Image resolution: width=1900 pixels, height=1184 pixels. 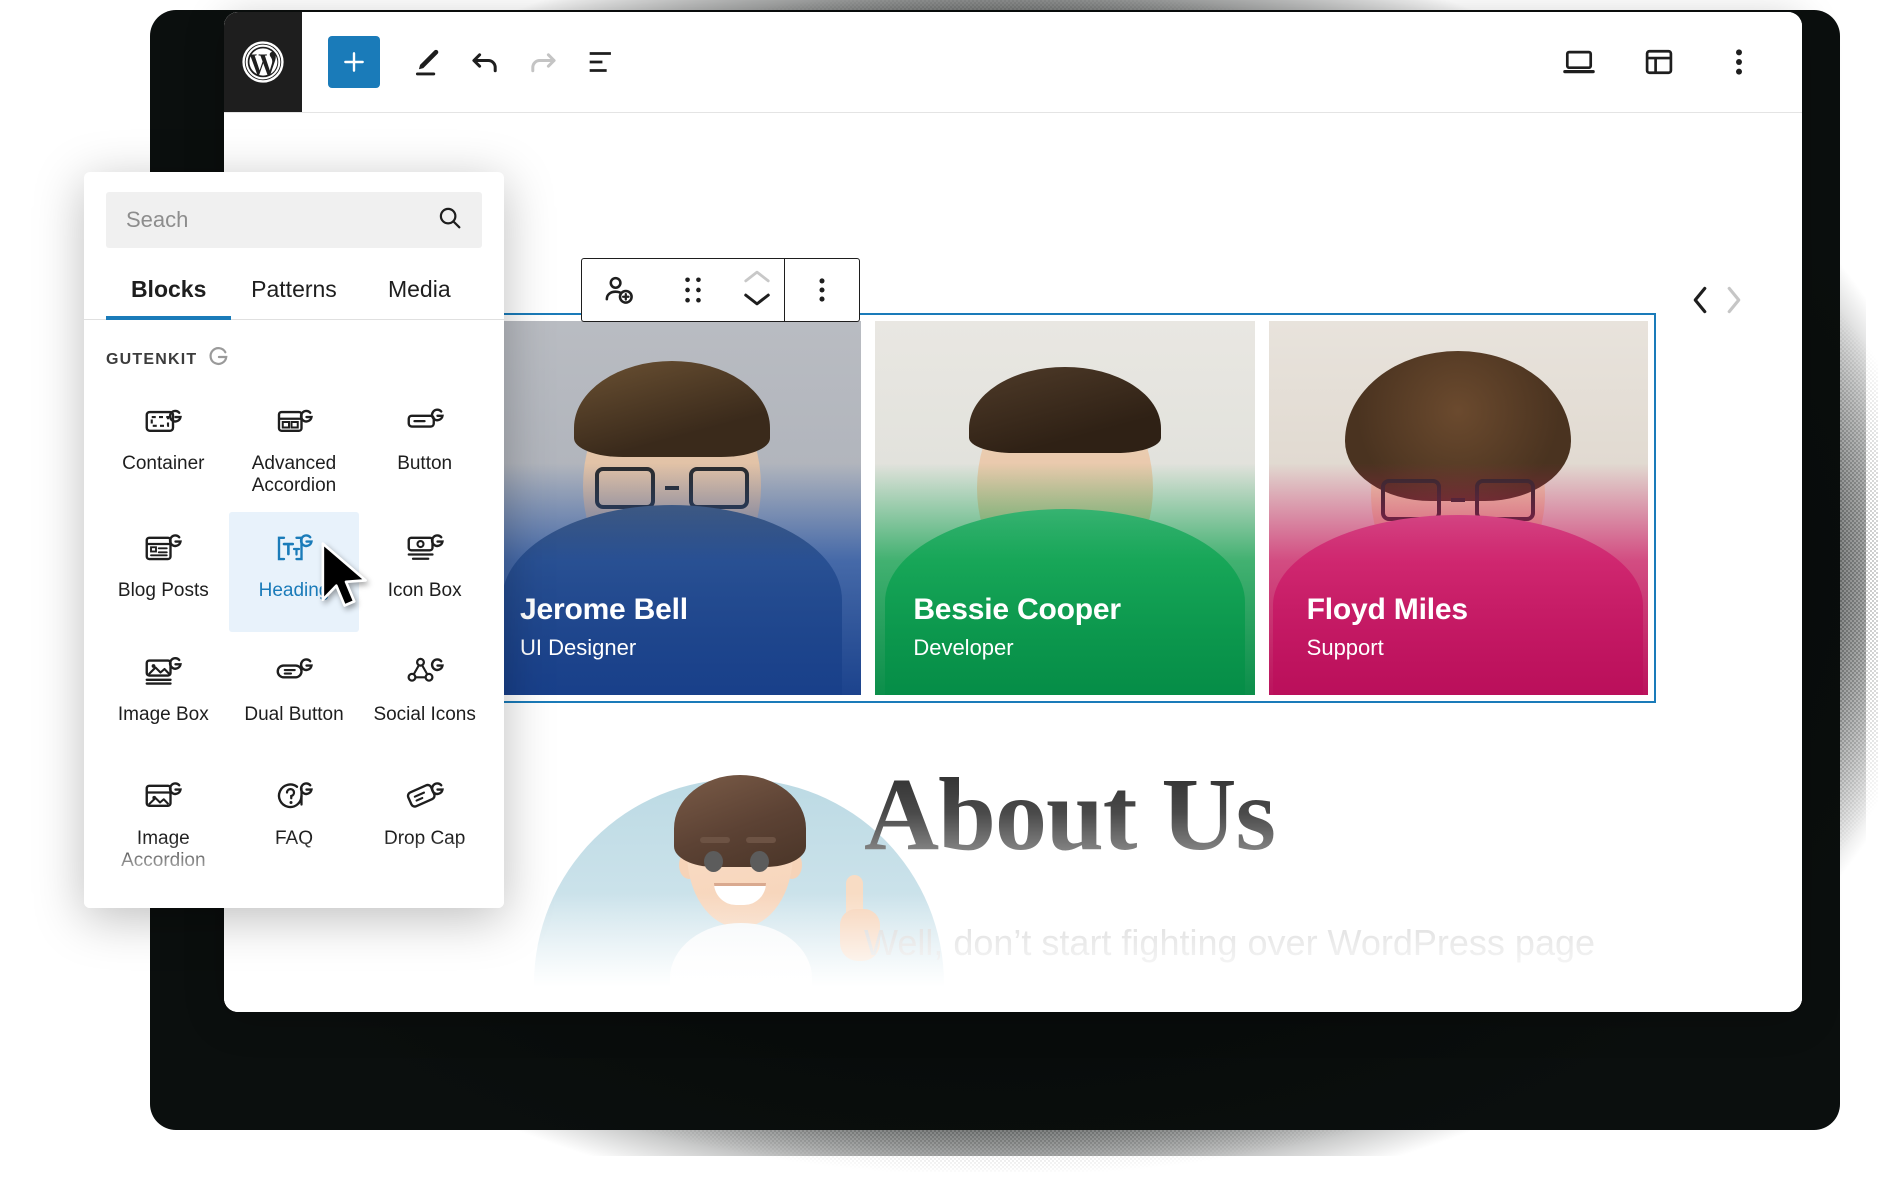 I want to click on block-drag-handle-icon, so click(x=693, y=290).